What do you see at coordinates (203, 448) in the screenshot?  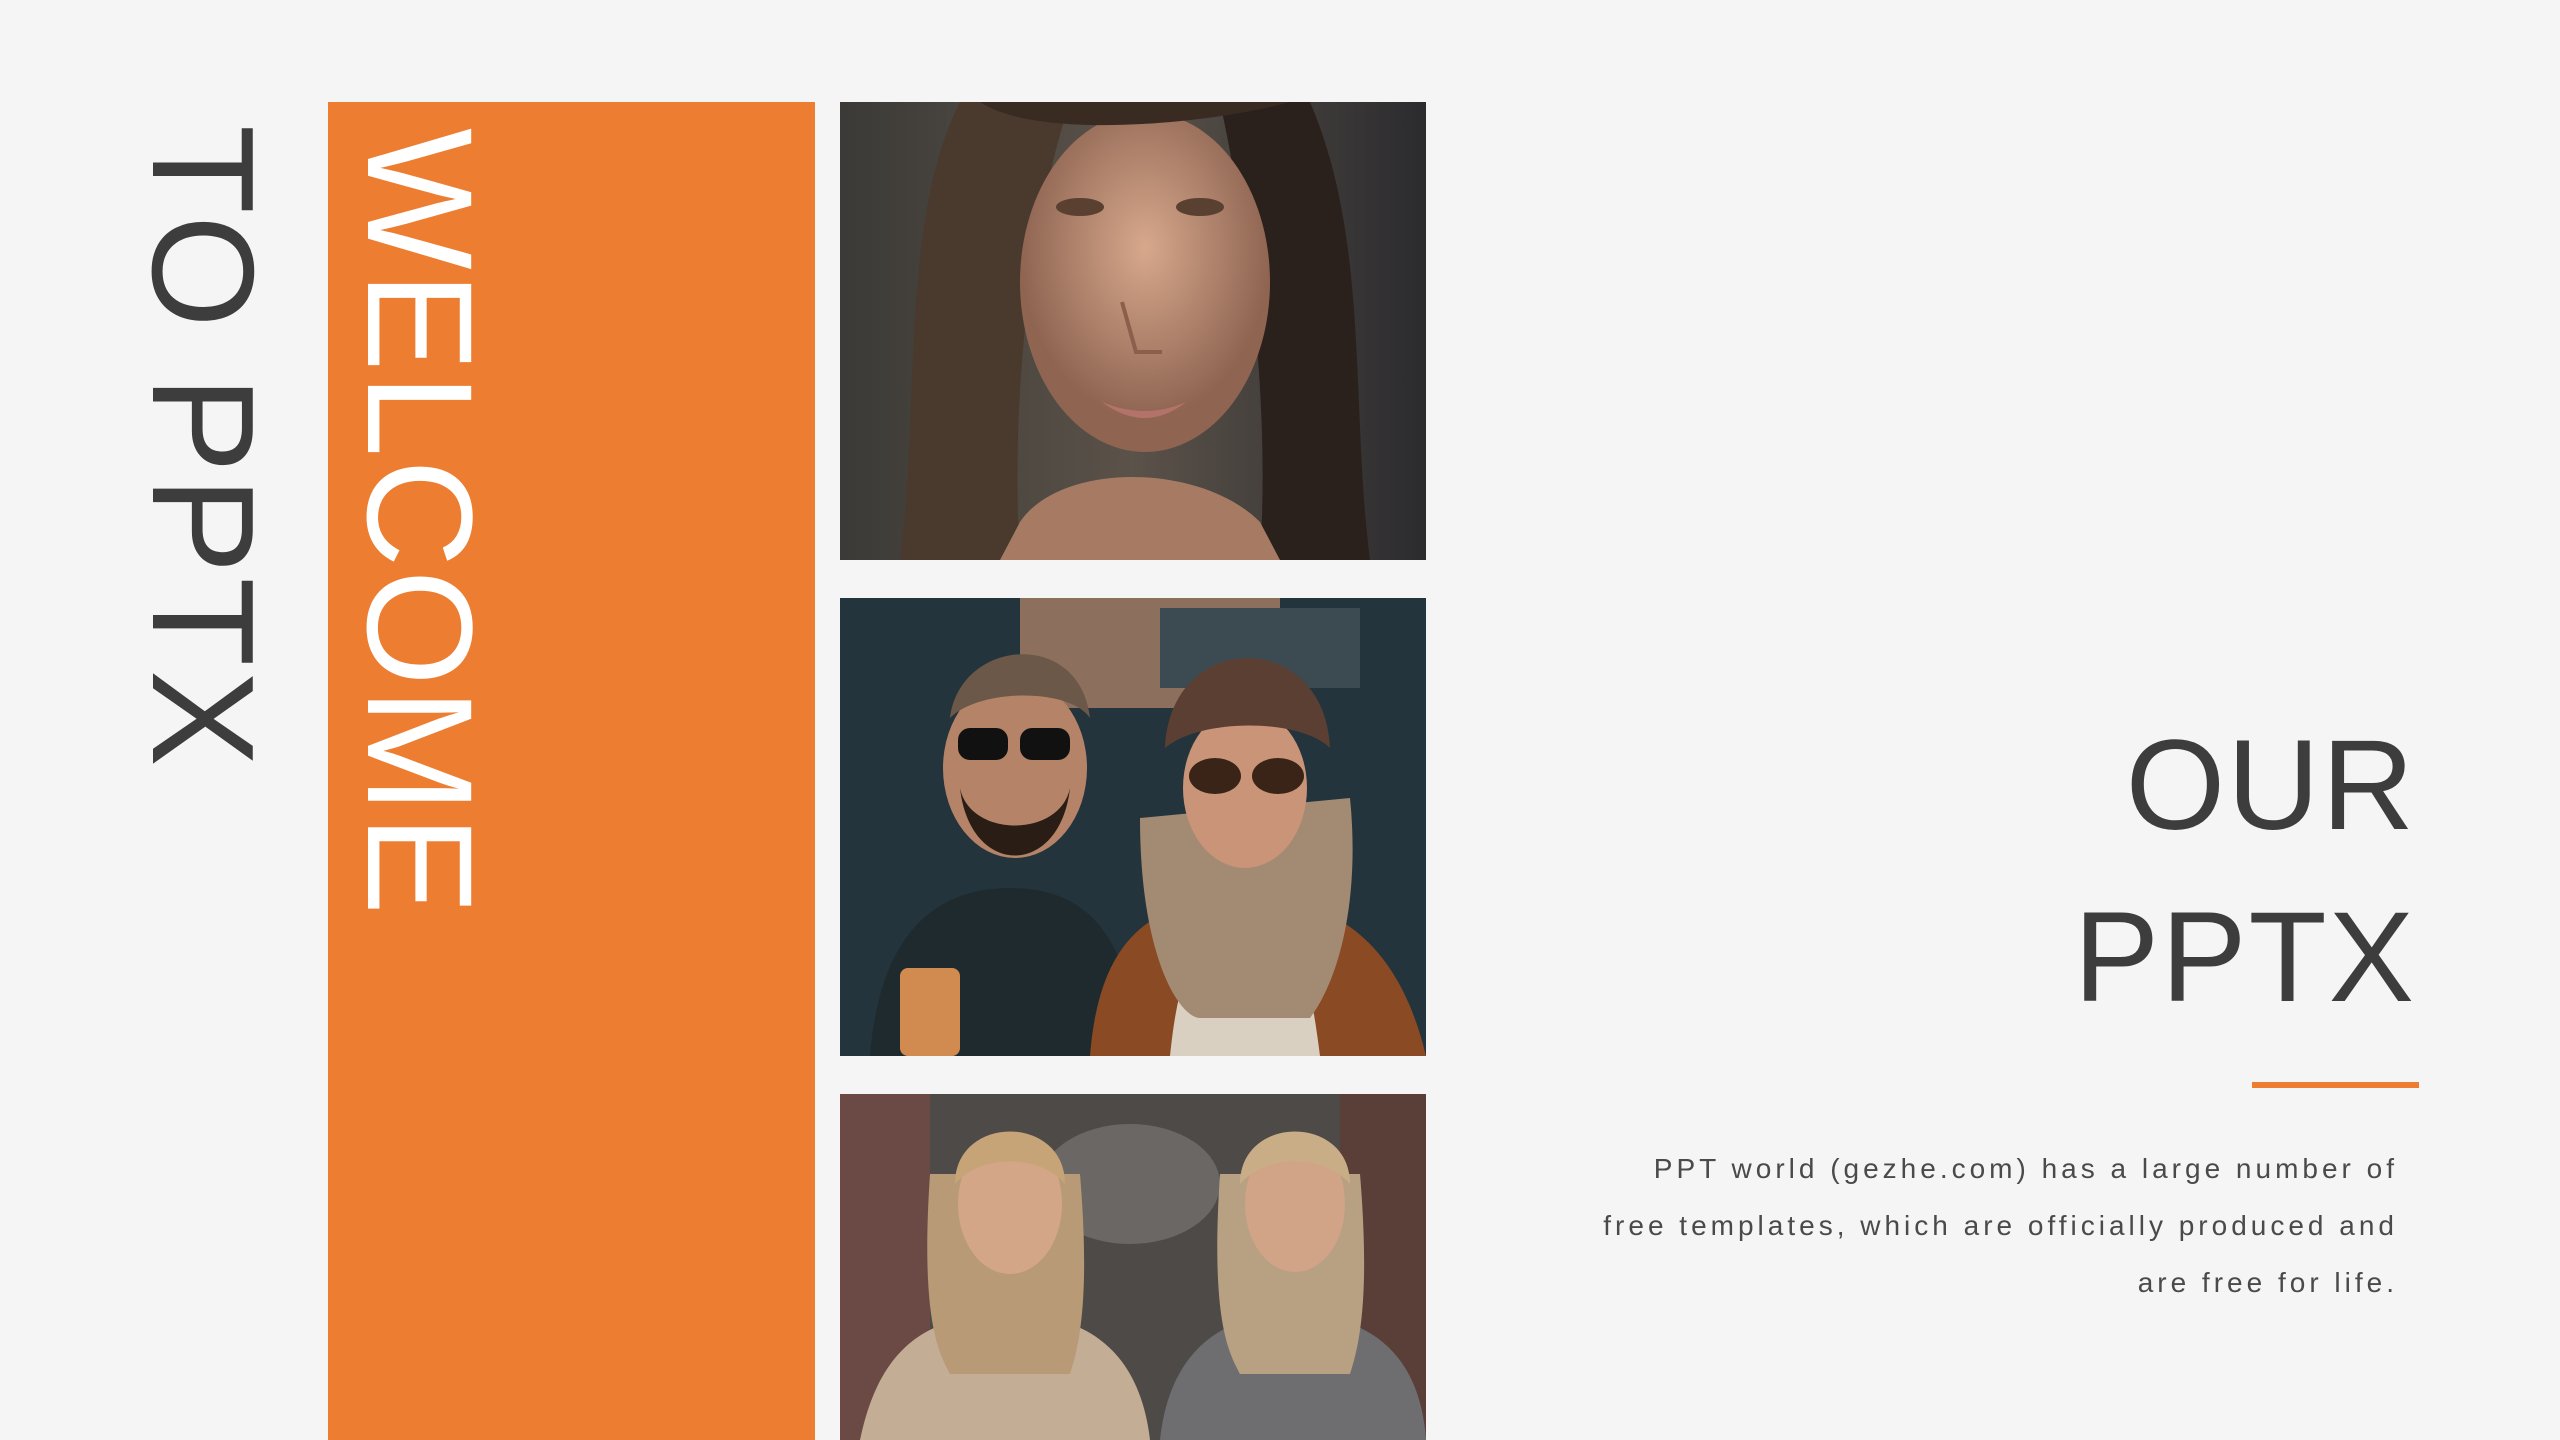 I see `side-title: TO PPTX` at bounding box center [203, 448].